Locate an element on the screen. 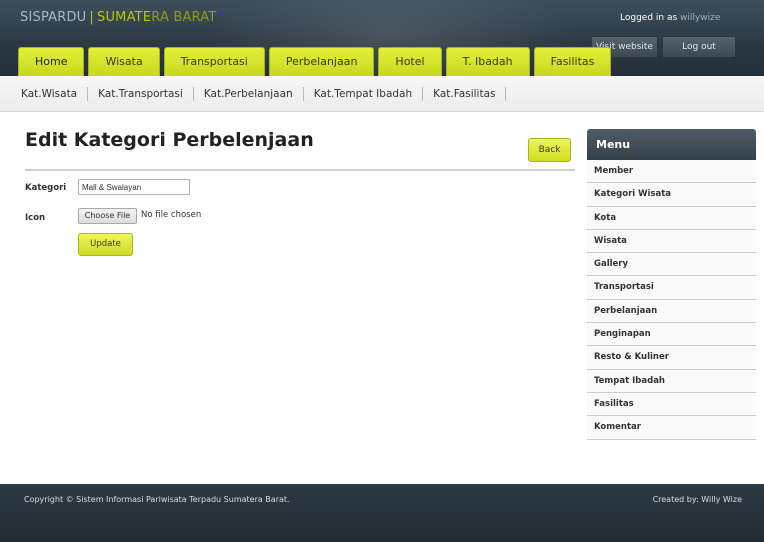 Image resolution: width=764 pixels, height=542 pixels. brand-sispardu: SISPARDU is located at coordinates (53, 17).